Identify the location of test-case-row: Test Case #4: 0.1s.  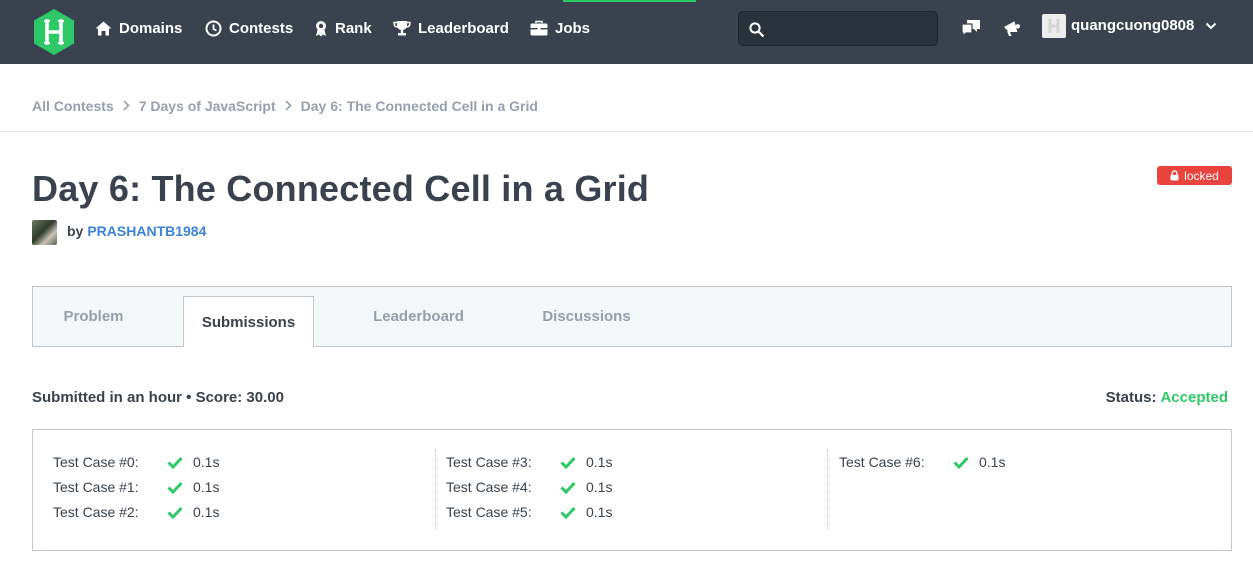
(529, 487).